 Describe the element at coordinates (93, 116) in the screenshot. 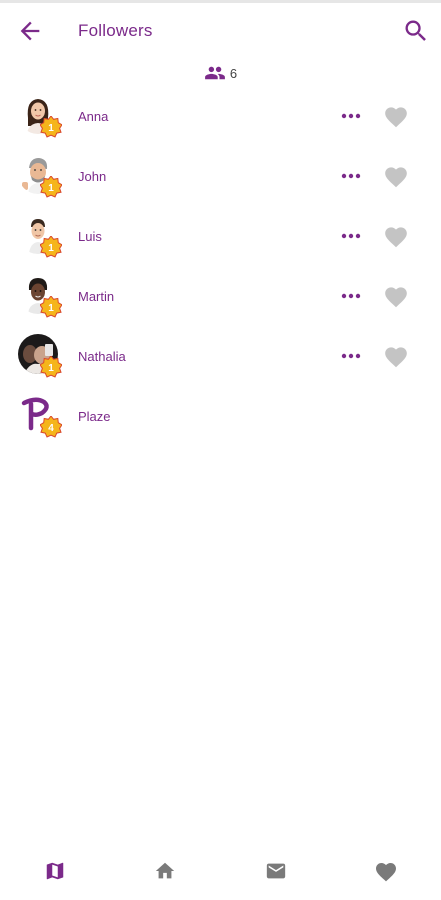

I see `follower-name: Anna` at that location.